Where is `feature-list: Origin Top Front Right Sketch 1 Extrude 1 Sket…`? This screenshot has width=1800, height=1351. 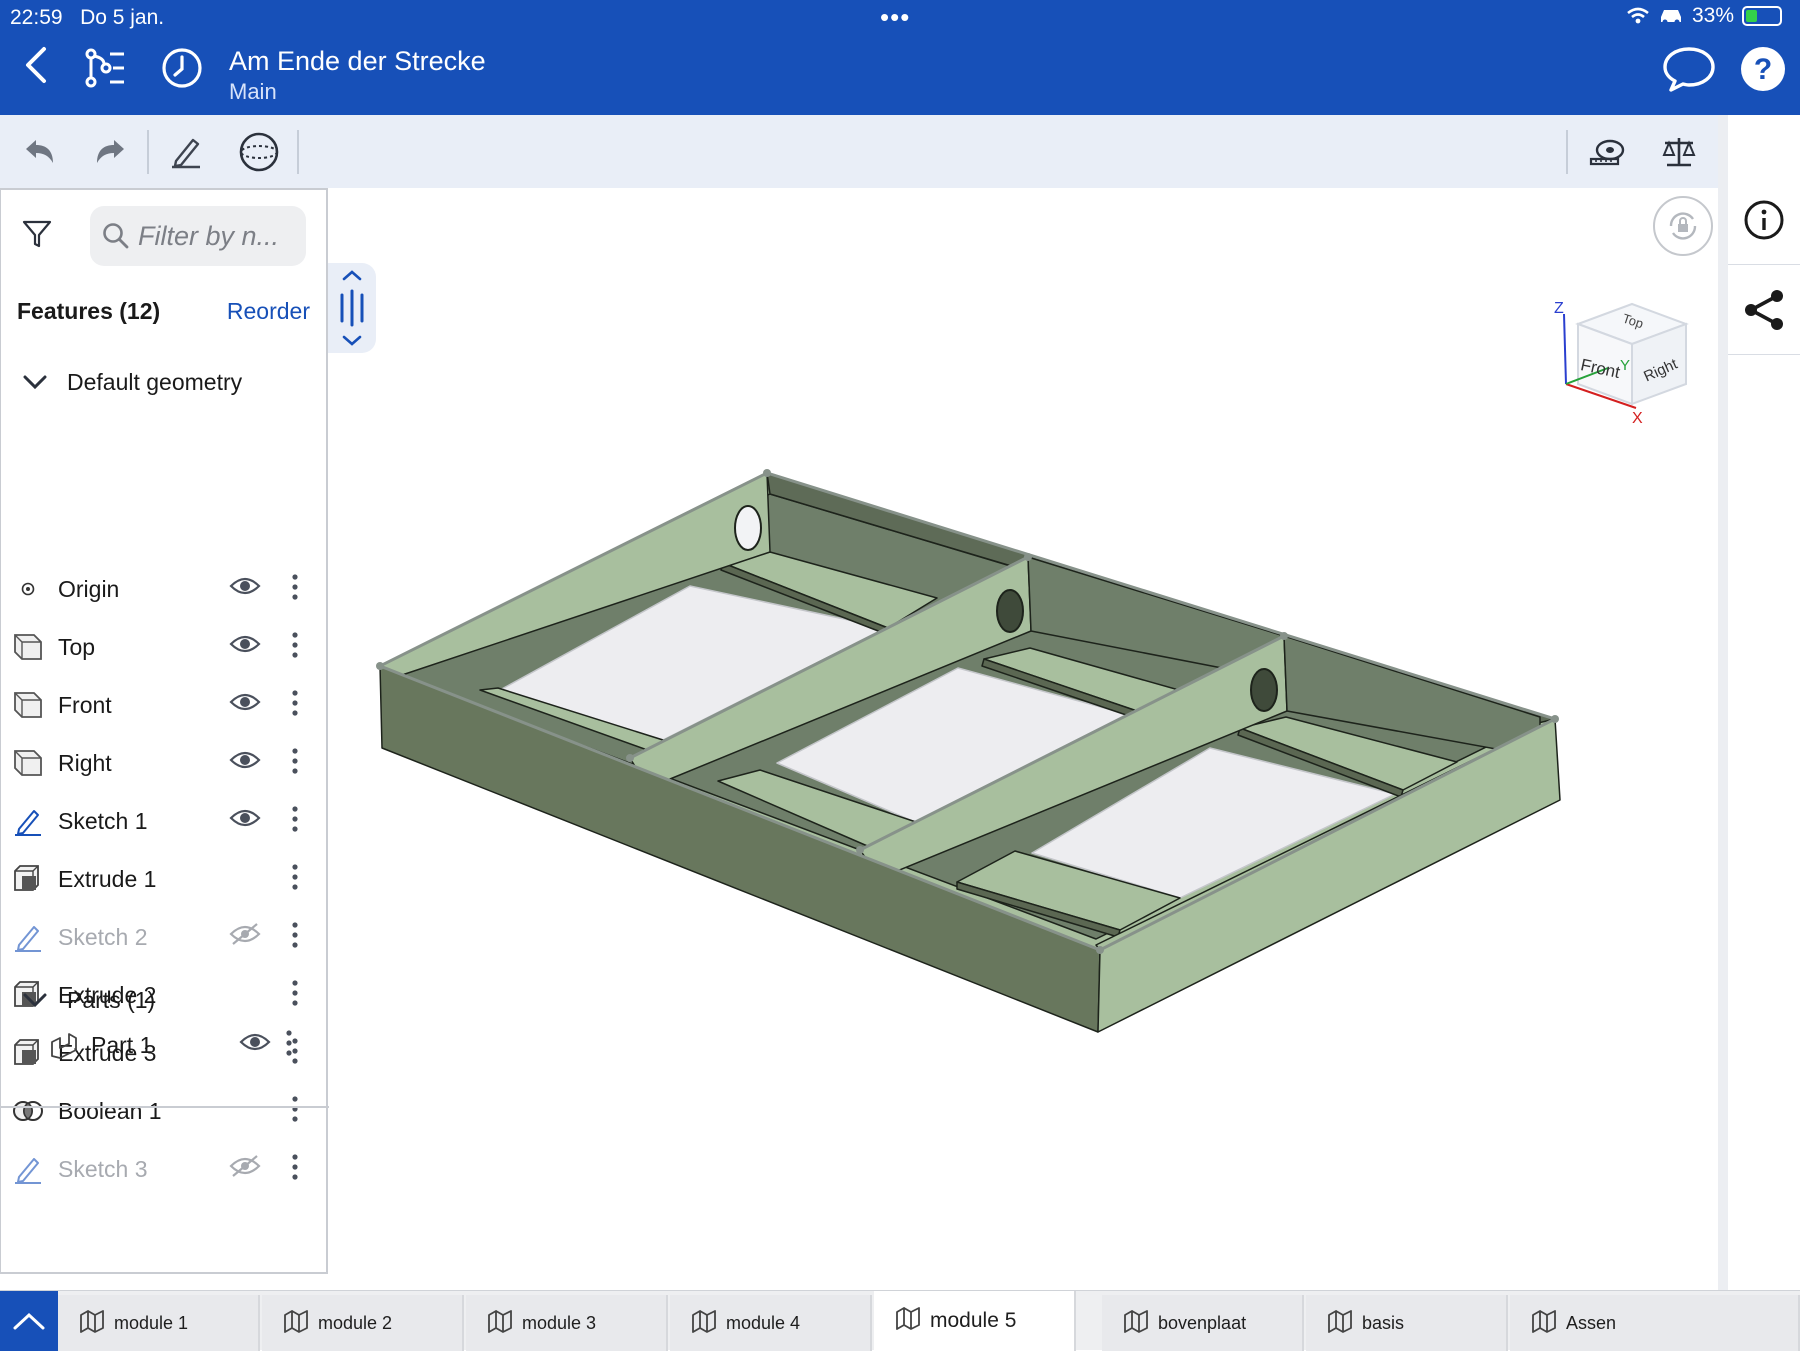 feature-list: Origin Top Front Right Sketch 1 Extrude 1 Sket… is located at coordinates (164, 929).